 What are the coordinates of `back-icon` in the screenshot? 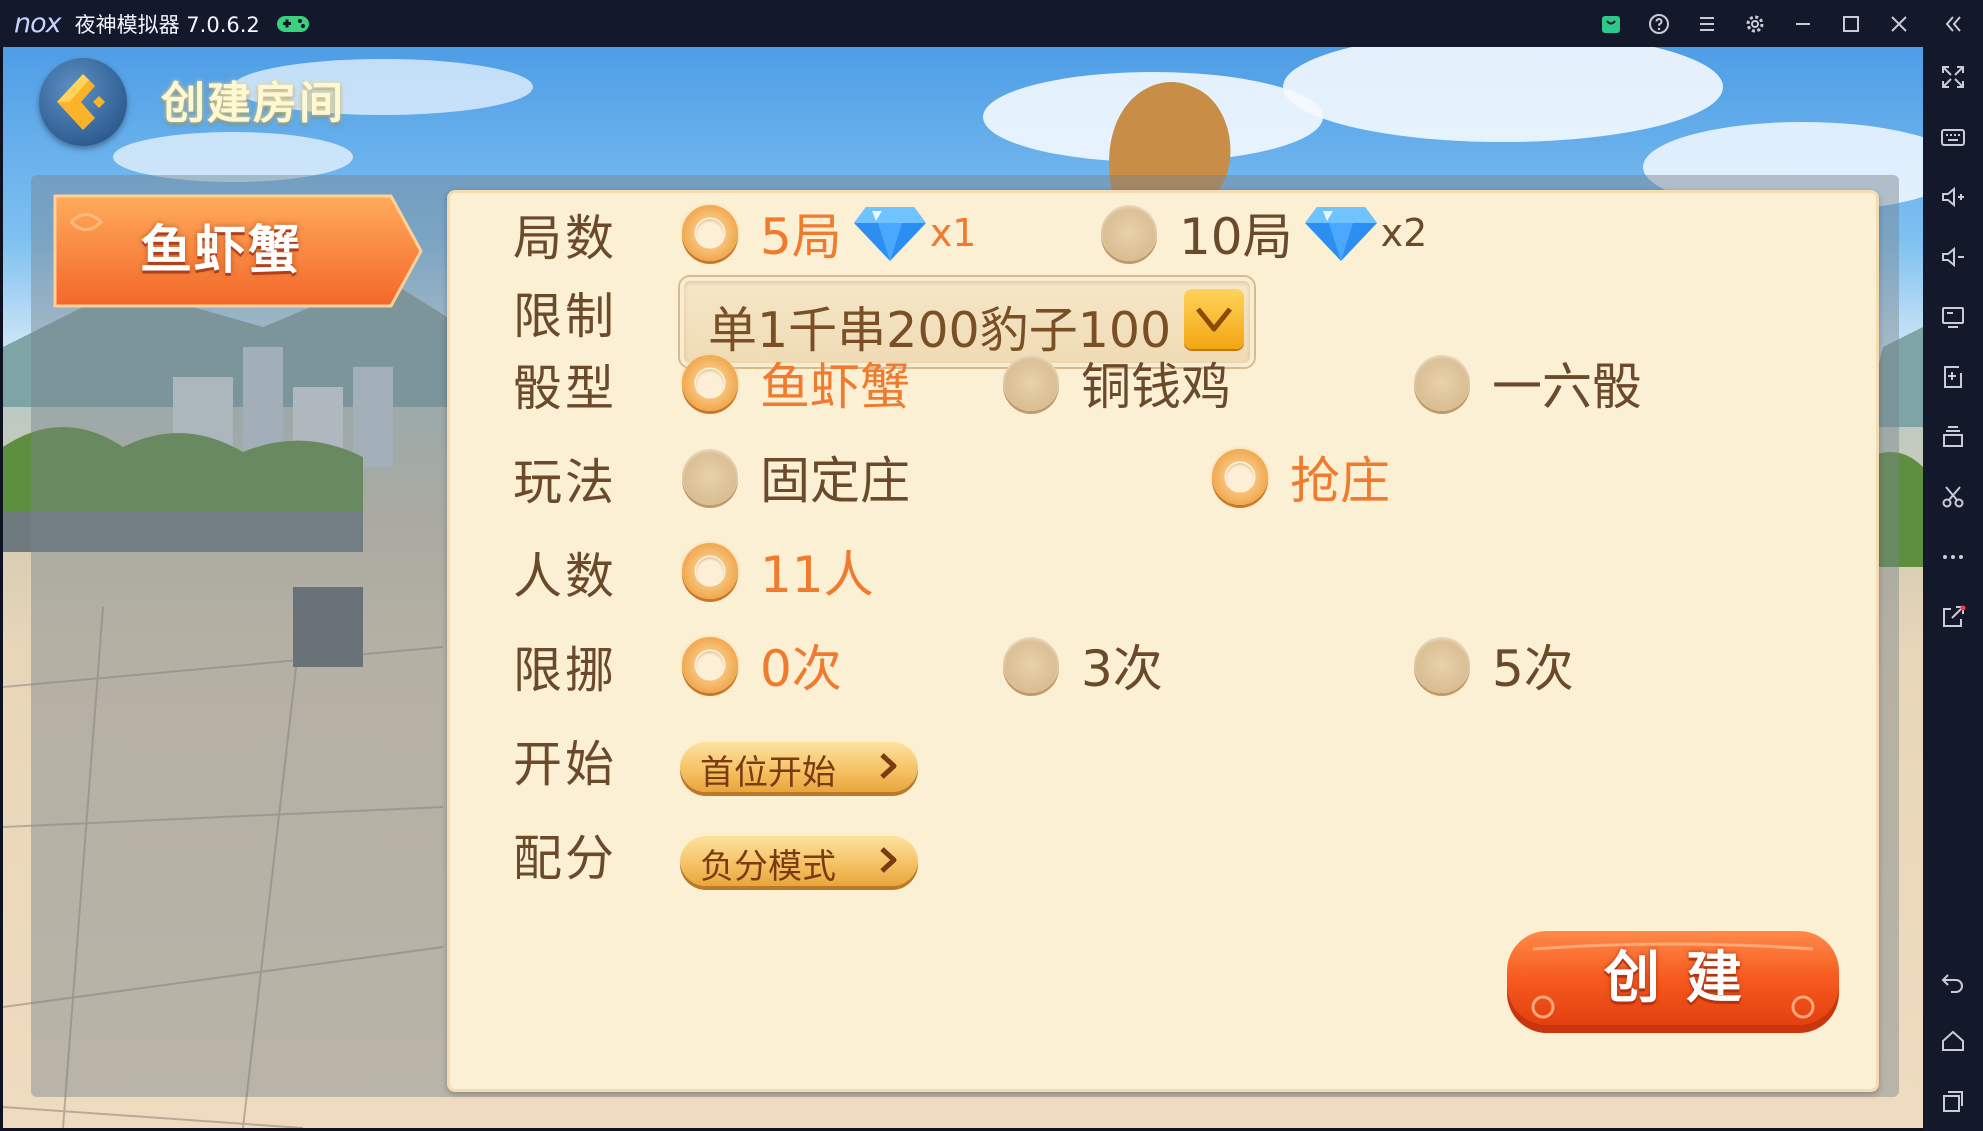 It's located at (1953, 981).